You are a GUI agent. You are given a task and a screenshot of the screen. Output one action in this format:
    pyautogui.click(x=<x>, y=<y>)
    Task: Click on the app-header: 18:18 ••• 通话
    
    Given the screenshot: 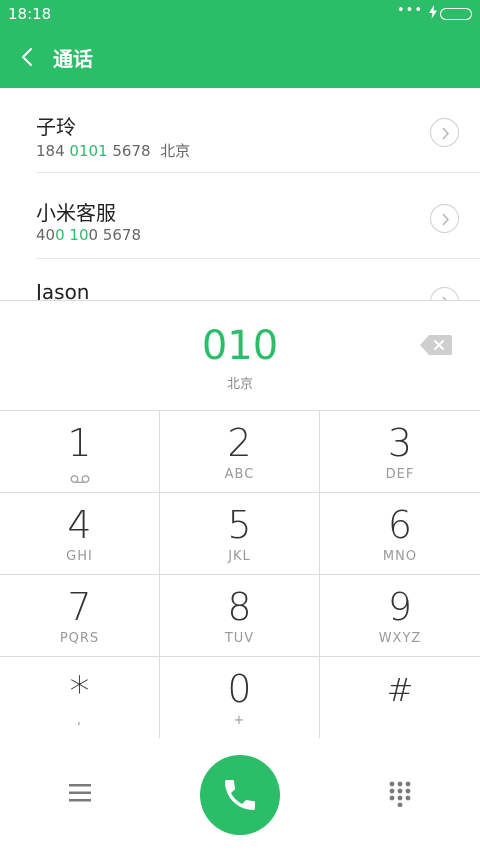 What is the action you would take?
    pyautogui.click(x=240, y=44)
    